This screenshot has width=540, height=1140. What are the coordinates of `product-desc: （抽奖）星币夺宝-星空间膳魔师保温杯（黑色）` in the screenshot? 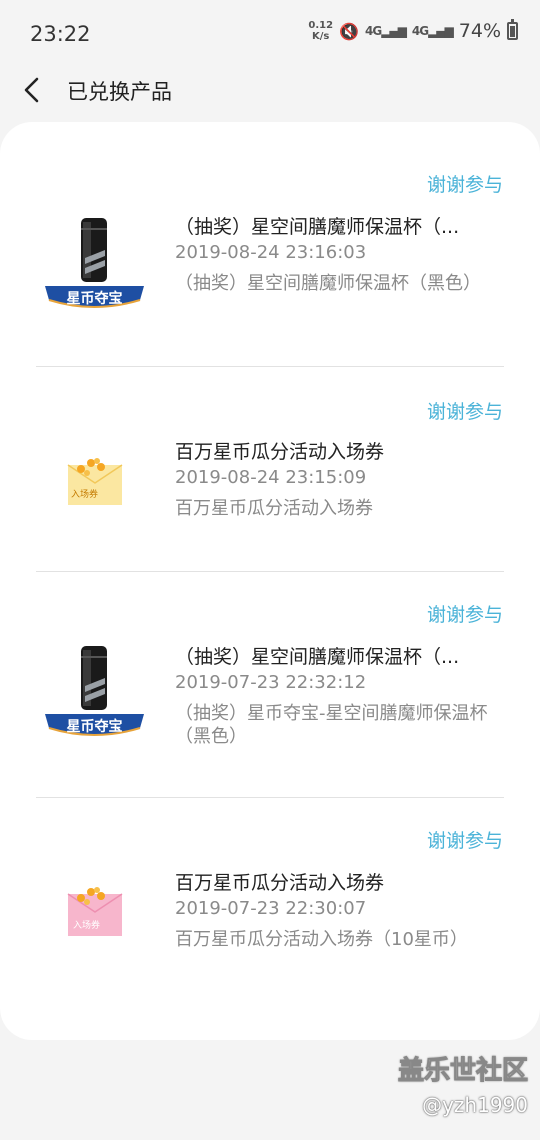 It's located at (331, 725).